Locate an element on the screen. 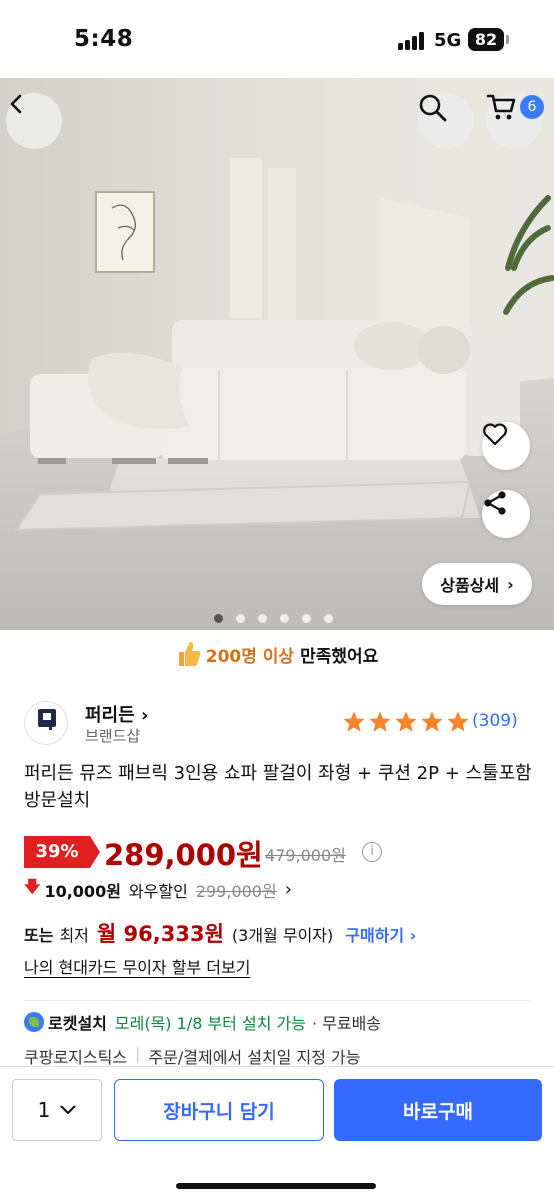  chevron-left-icon is located at coordinates (16, 104).